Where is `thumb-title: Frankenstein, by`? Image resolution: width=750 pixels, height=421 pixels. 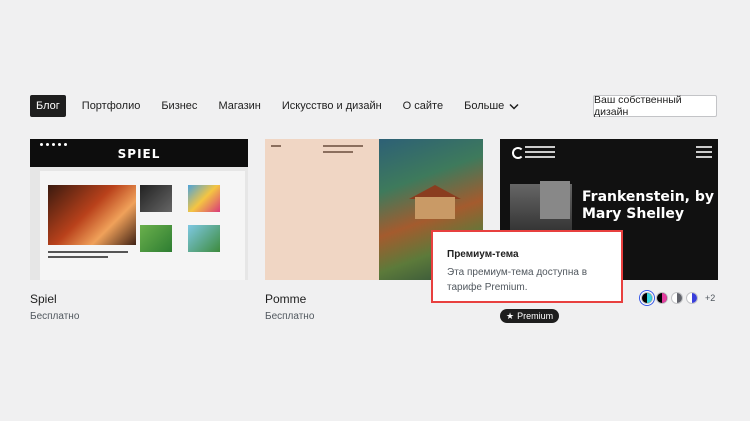
thumb-title: Frankenstein, by is located at coordinates (648, 197).